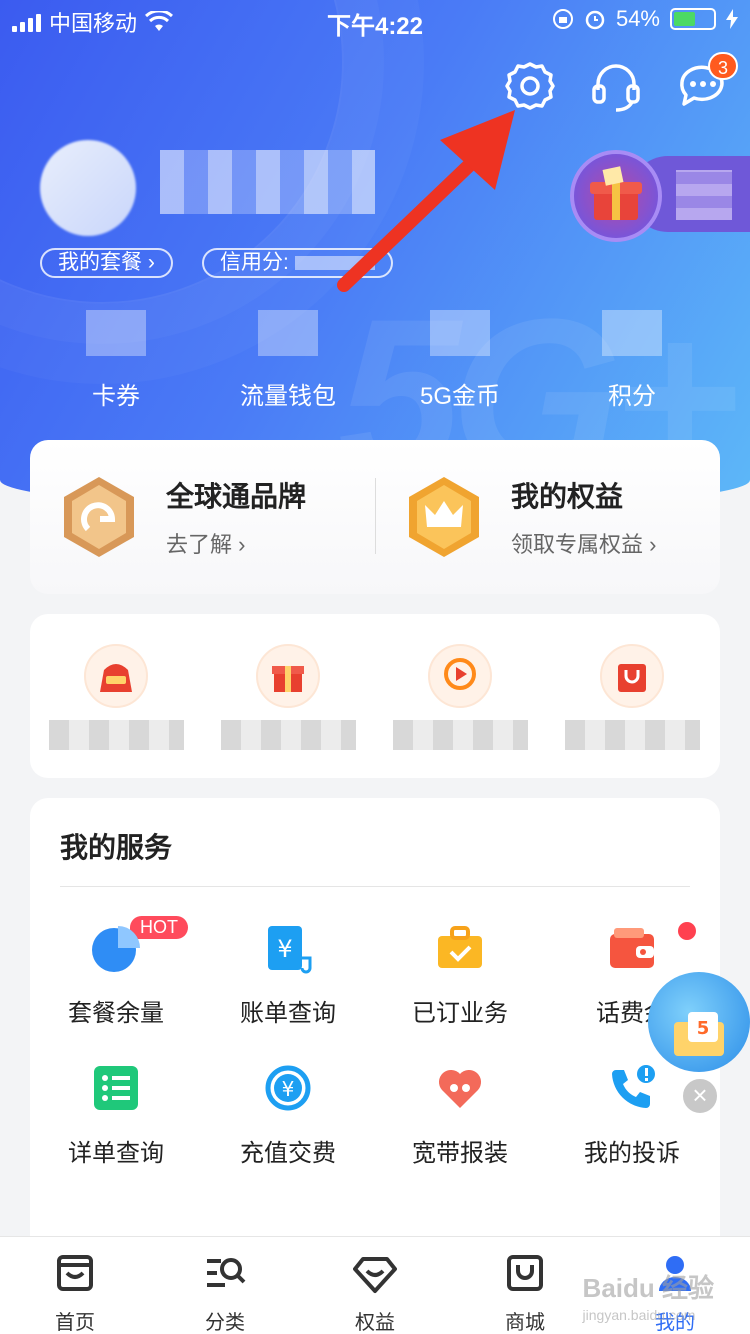 The height and width of the screenshot is (1334, 750). Describe the element at coordinates (116, 949) in the screenshot. I see `pie-chart-icon` at that location.